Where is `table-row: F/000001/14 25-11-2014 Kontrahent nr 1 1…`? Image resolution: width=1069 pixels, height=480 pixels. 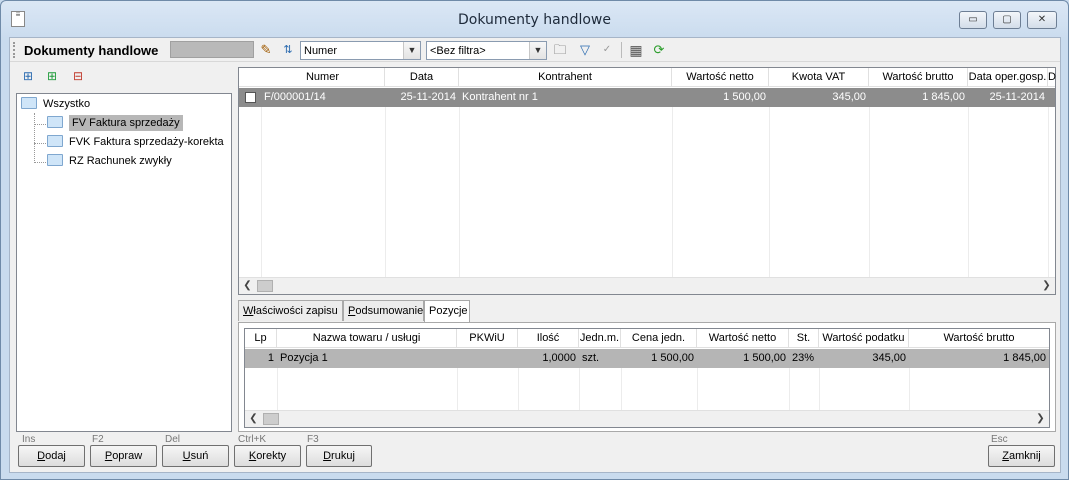 table-row: F/000001/14 25-11-2014 Kontrahent nr 1 1… is located at coordinates (647, 97).